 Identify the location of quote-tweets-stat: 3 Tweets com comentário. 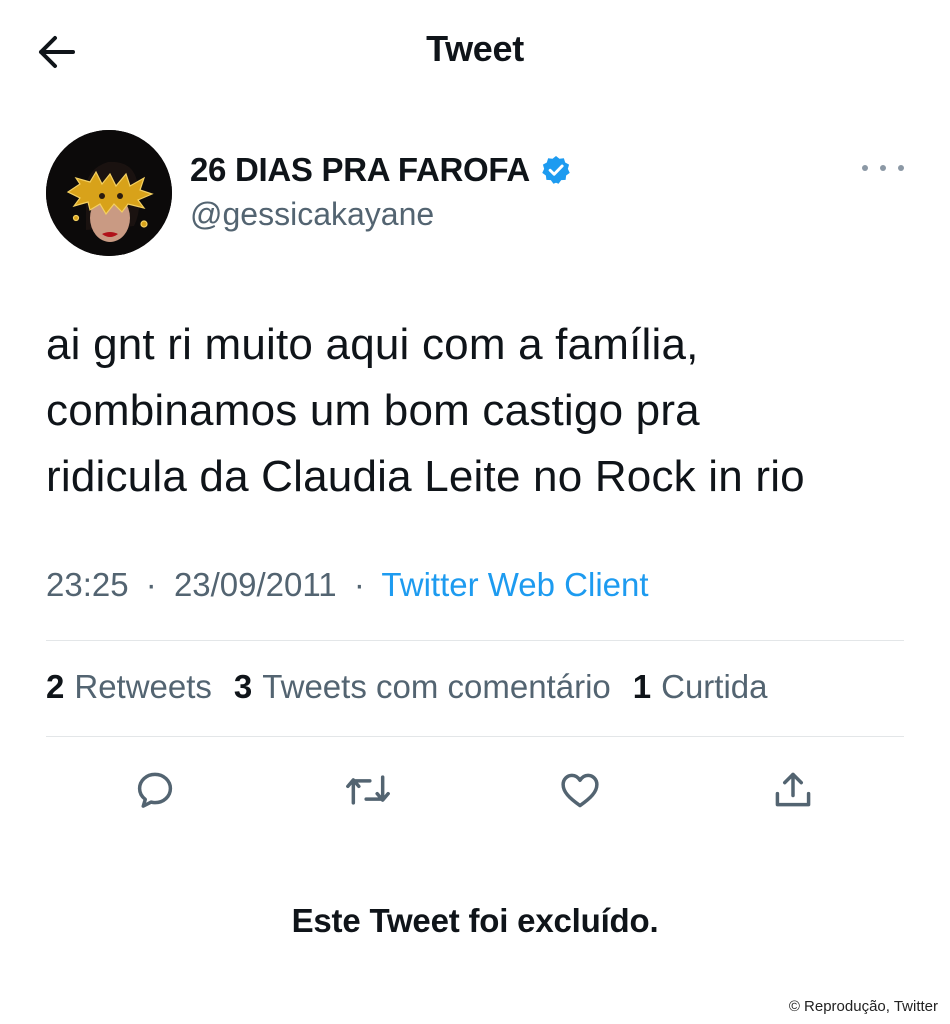
(422, 687).